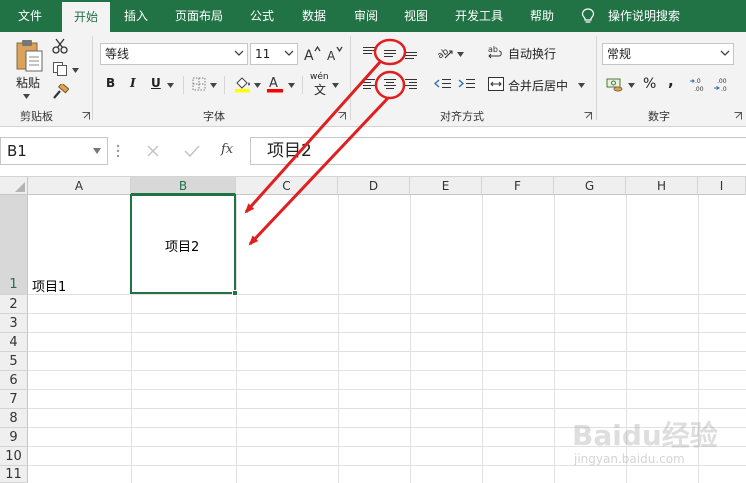  What do you see at coordinates (723, 84) in the screenshot?
I see `decrease-decimal-icon: .00 .0` at bounding box center [723, 84].